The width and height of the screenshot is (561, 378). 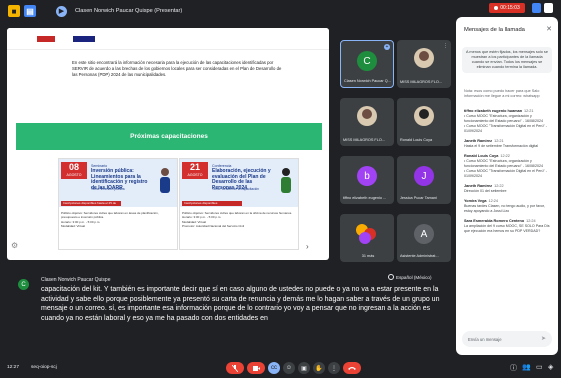 What do you see at coordinates (548, 8) in the screenshot?
I see `top-secondary-button` at bounding box center [548, 8].